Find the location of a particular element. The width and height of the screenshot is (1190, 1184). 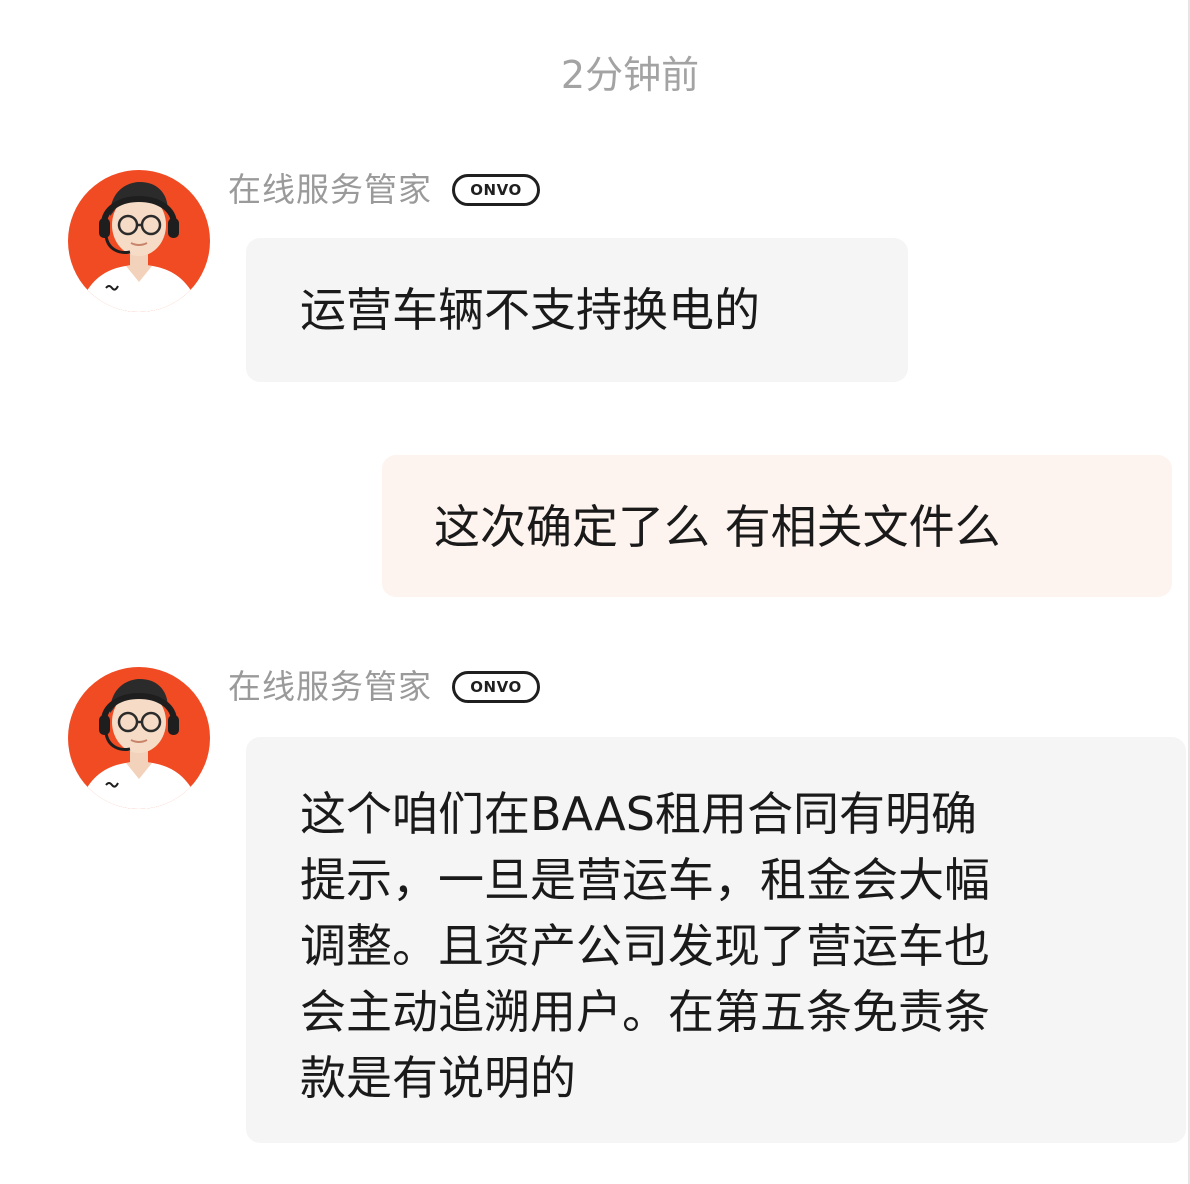

message-text: 这次确定了么 有相关文件么 is located at coordinates (717, 527).